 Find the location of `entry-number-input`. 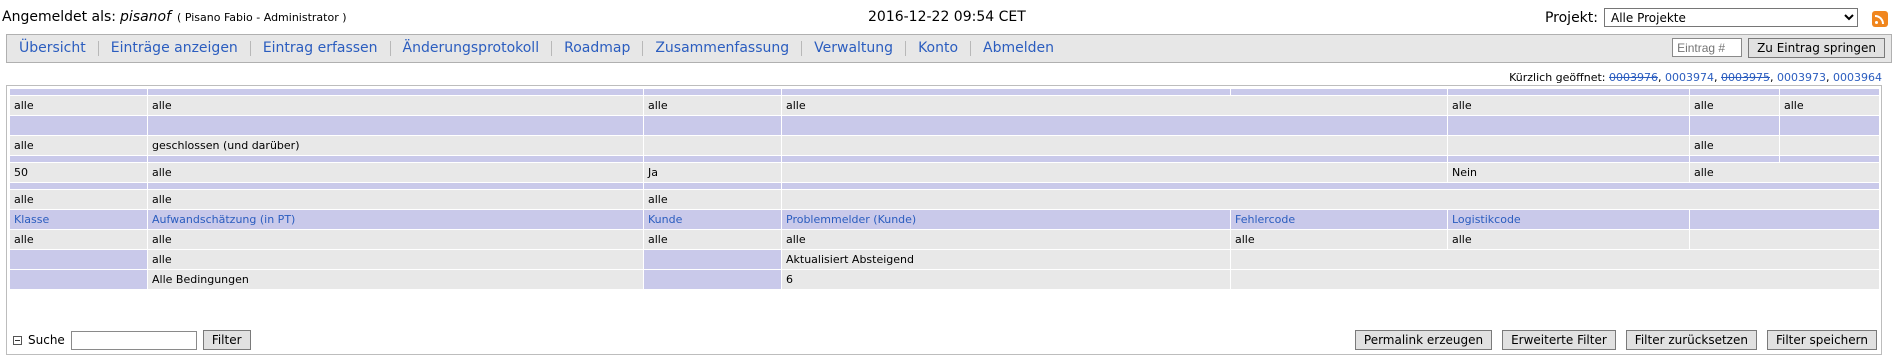

entry-number-input is located at coordinates (1707, 47).